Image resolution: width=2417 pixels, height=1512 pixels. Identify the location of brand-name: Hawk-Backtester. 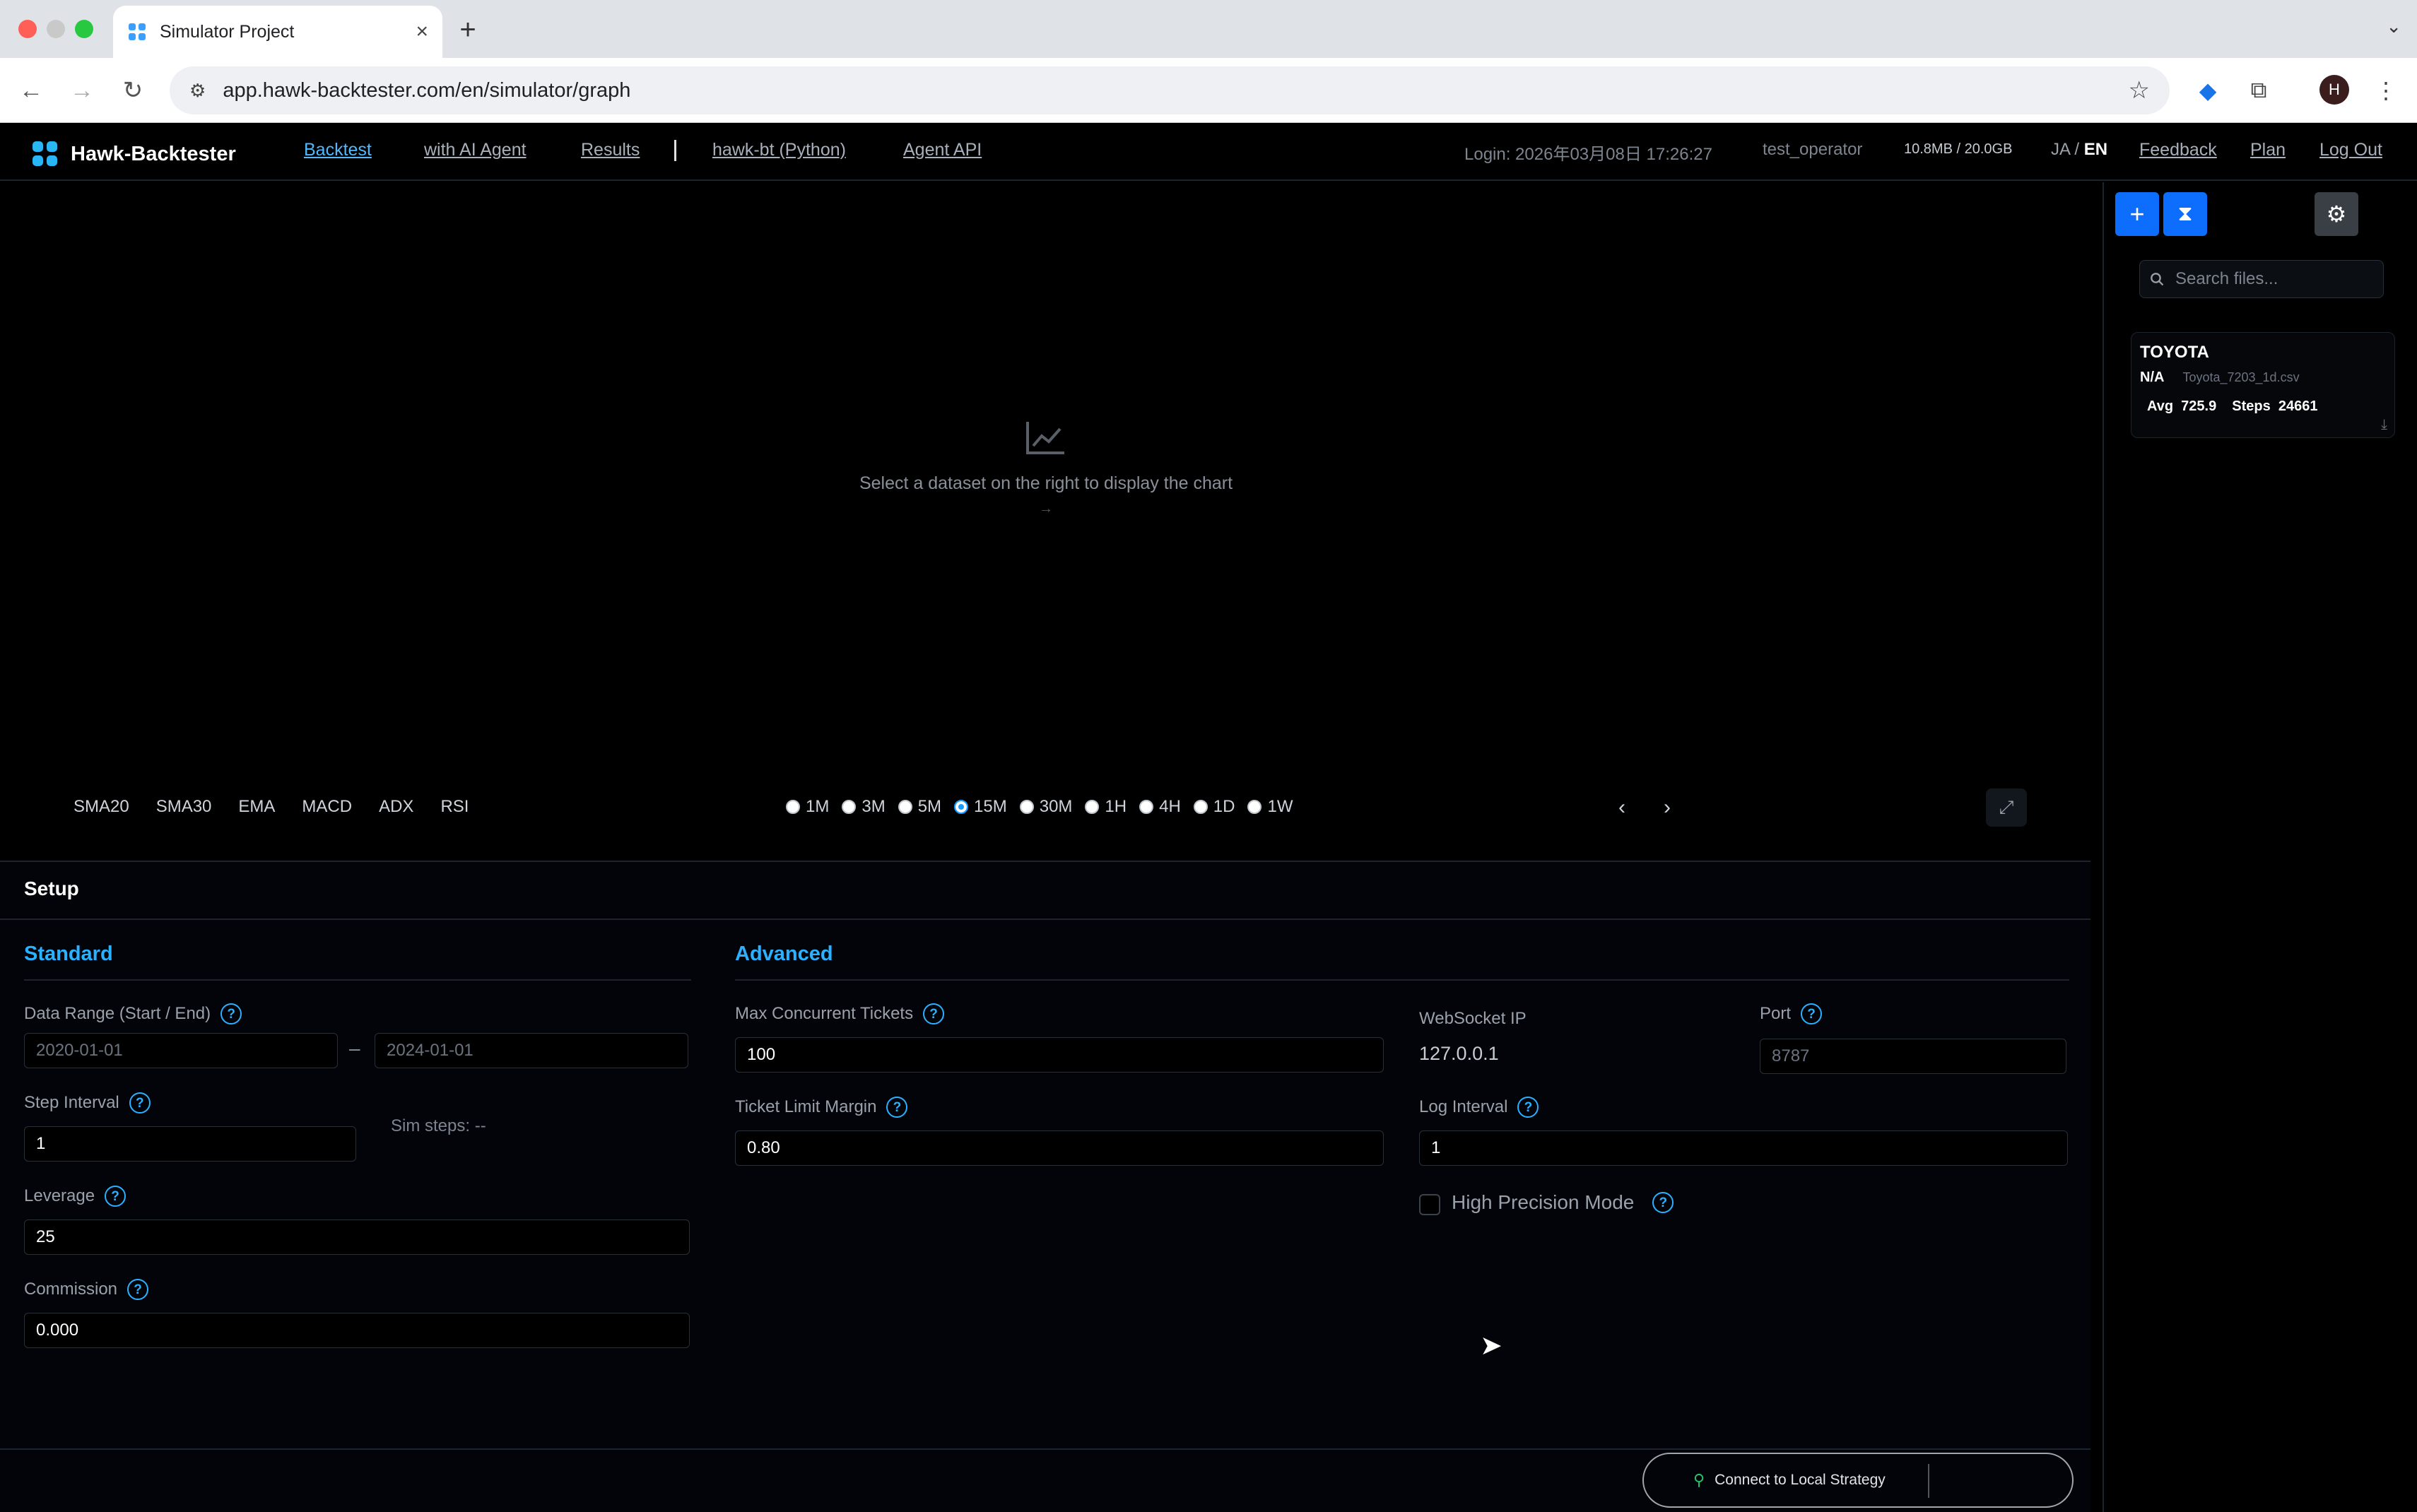
(153, 153).